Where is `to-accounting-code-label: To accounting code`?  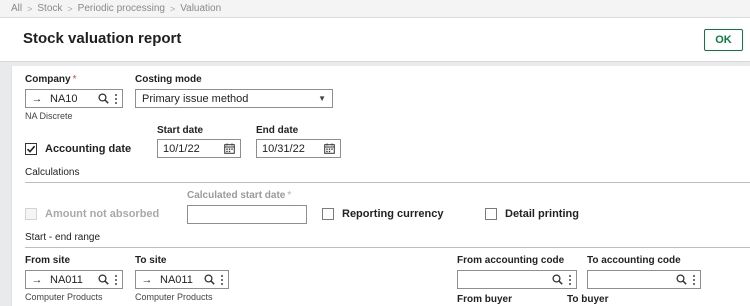
to-accounting-code-label: To accounting code is located at coordinates (634, 260).